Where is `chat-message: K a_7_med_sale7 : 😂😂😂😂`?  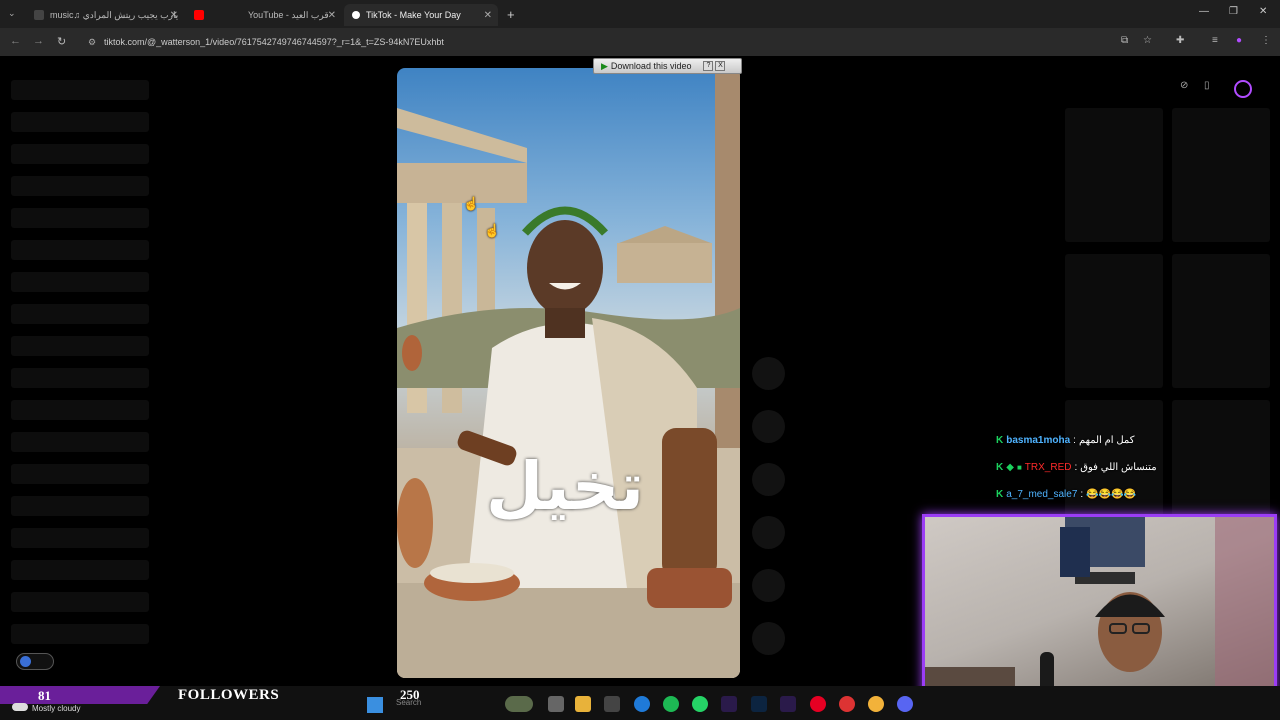 chat-message: K a_7_med_sale7 : 😂😂😂😂 is located at coordinates (1066, 494).